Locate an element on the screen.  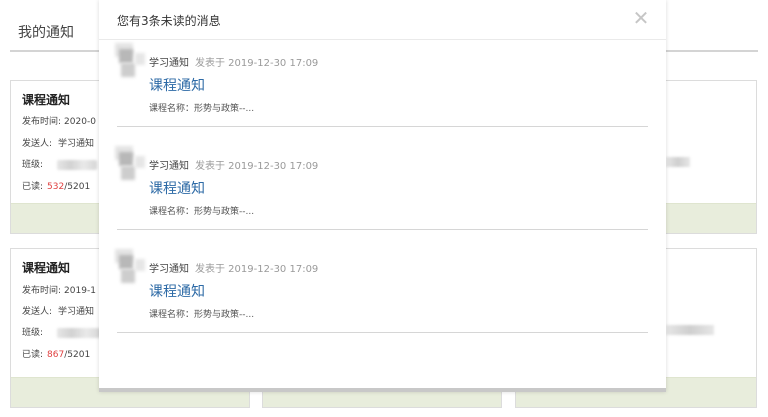
card-date: 发布时间: 2019-1 is located at coordinates (59, 291).